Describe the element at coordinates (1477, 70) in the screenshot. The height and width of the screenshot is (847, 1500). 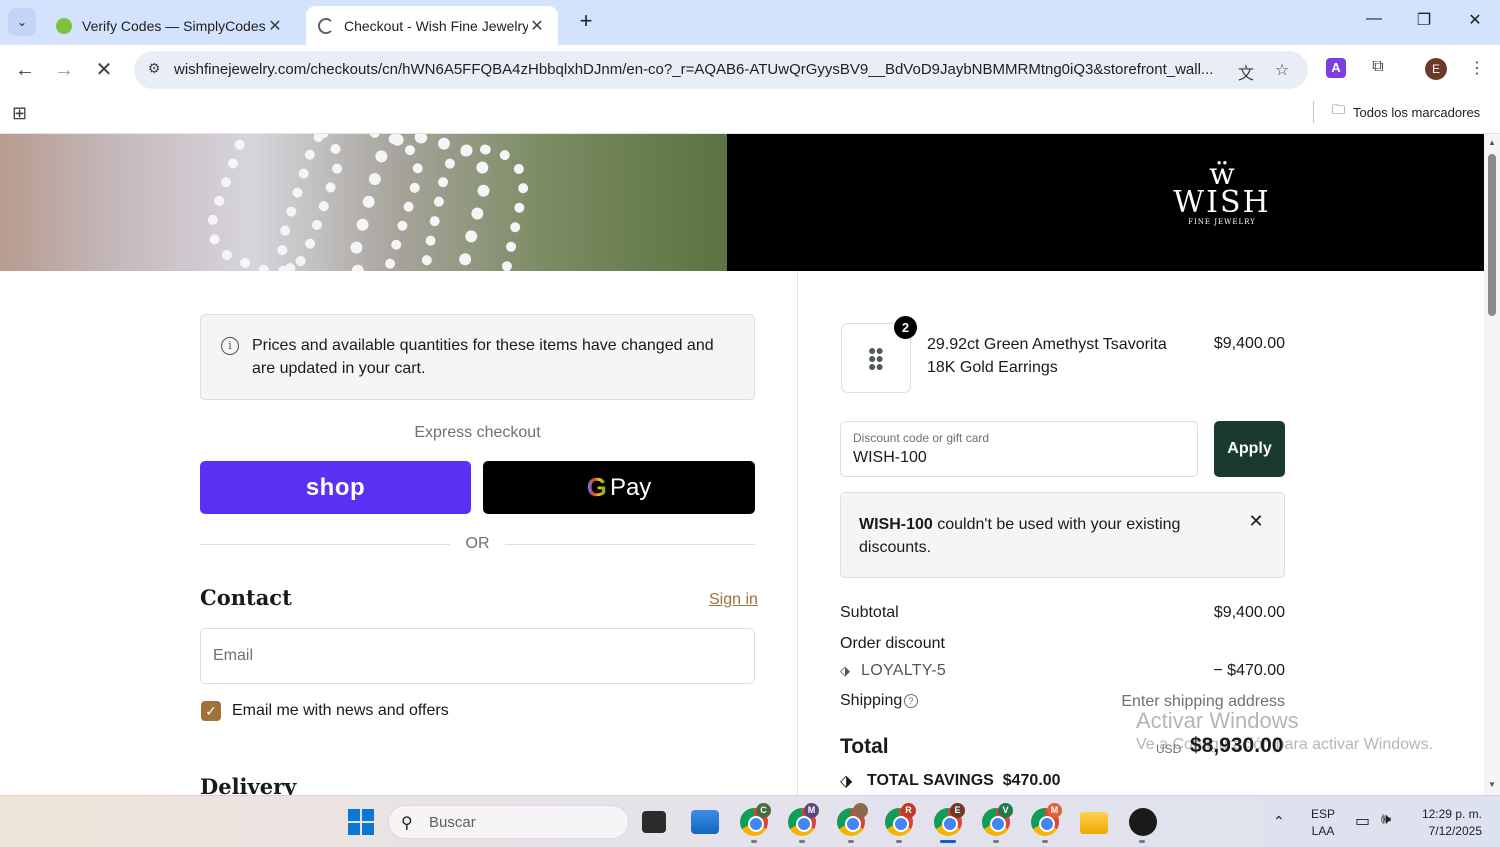
I see `chrome-menu-icon: ⋮` at that location.